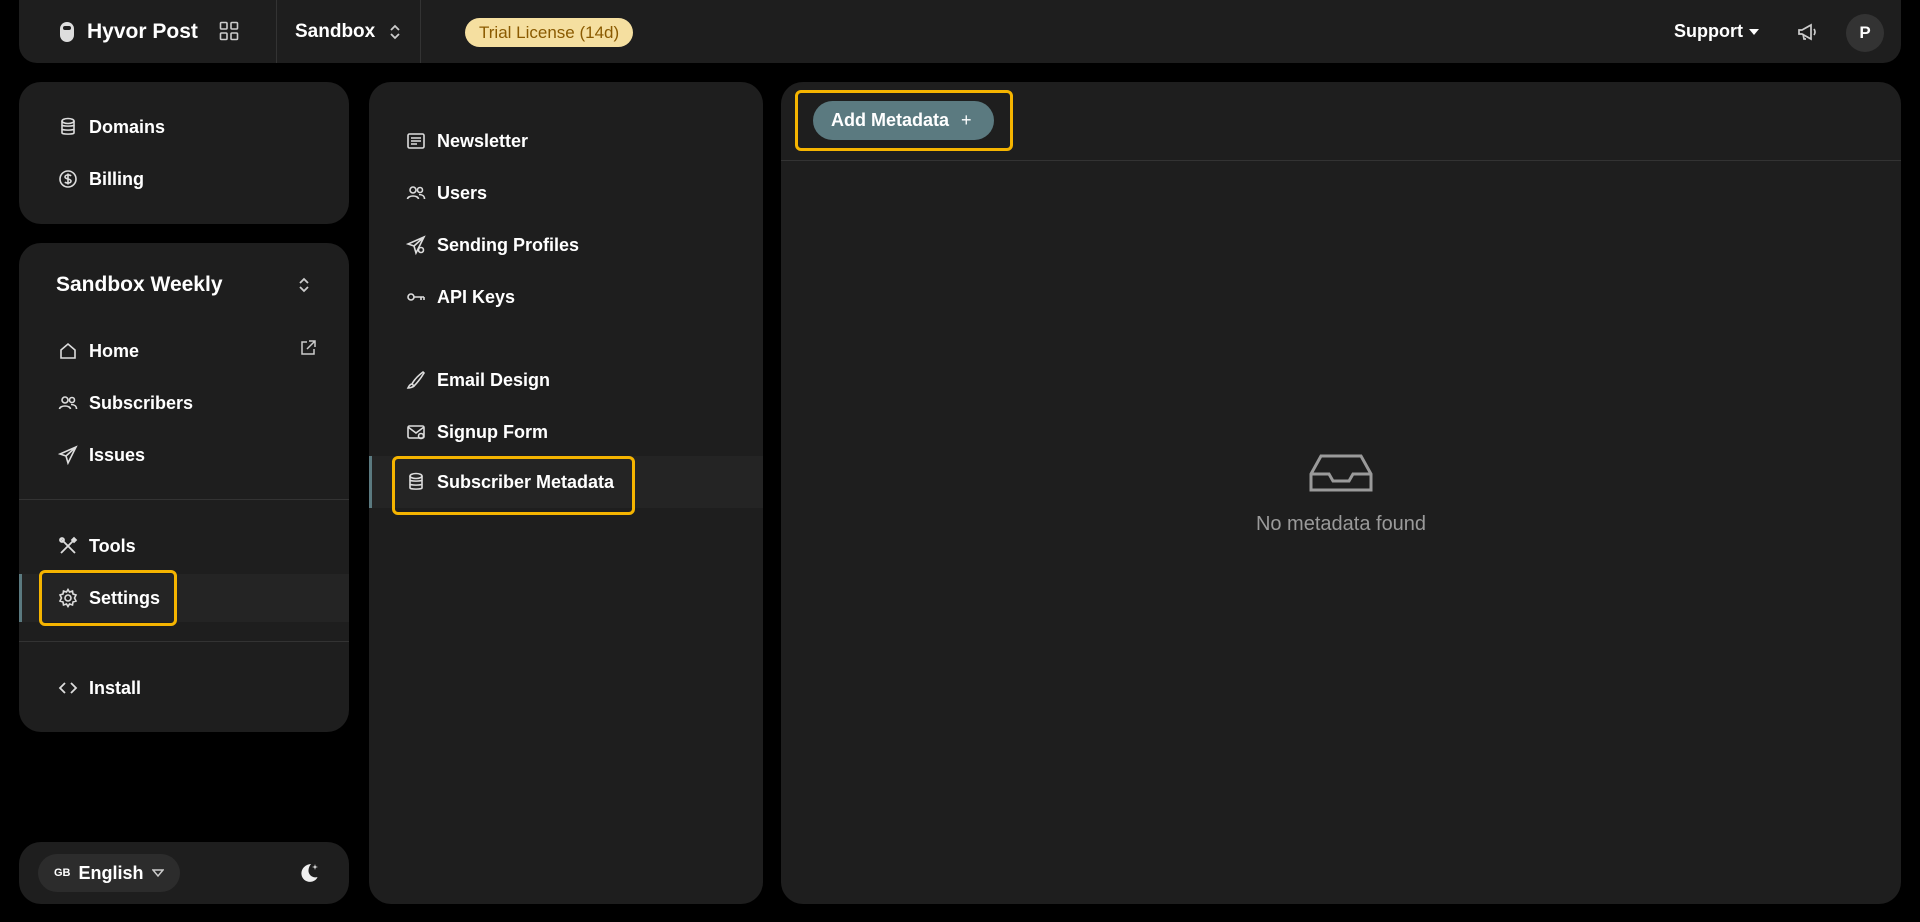 Image resolution: width=1920 pixels, height=922 pixels. Describe the element at coordinates (115, 687) in the screenshot. I see `nav-item-label: Install` at that location.